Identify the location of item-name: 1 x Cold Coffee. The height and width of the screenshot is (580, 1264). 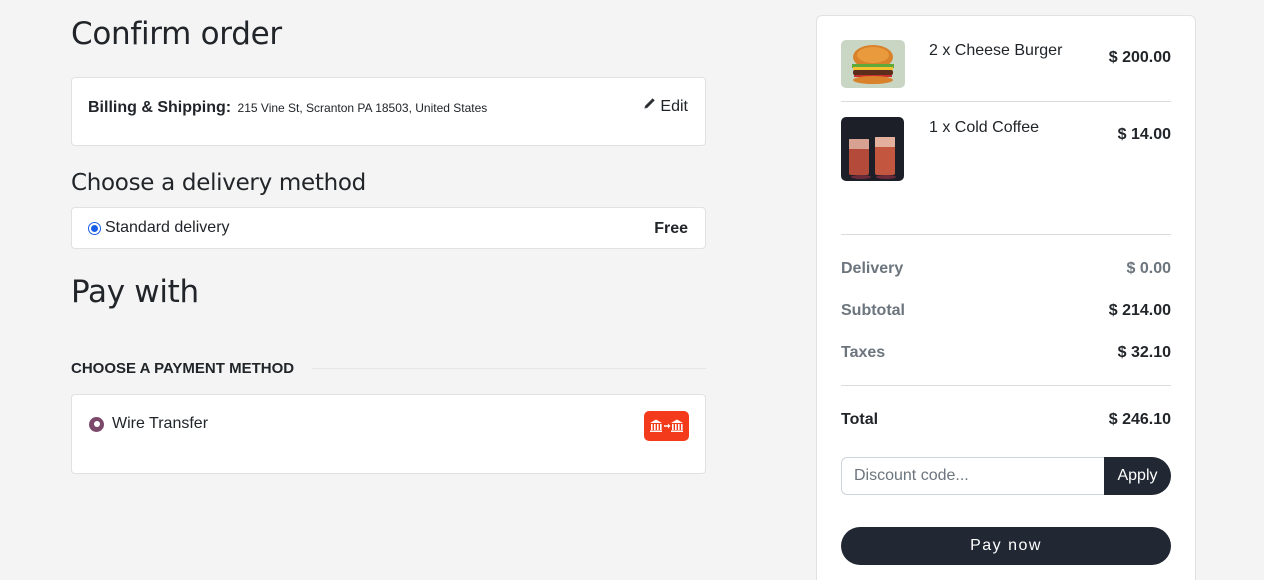
(984, 127).